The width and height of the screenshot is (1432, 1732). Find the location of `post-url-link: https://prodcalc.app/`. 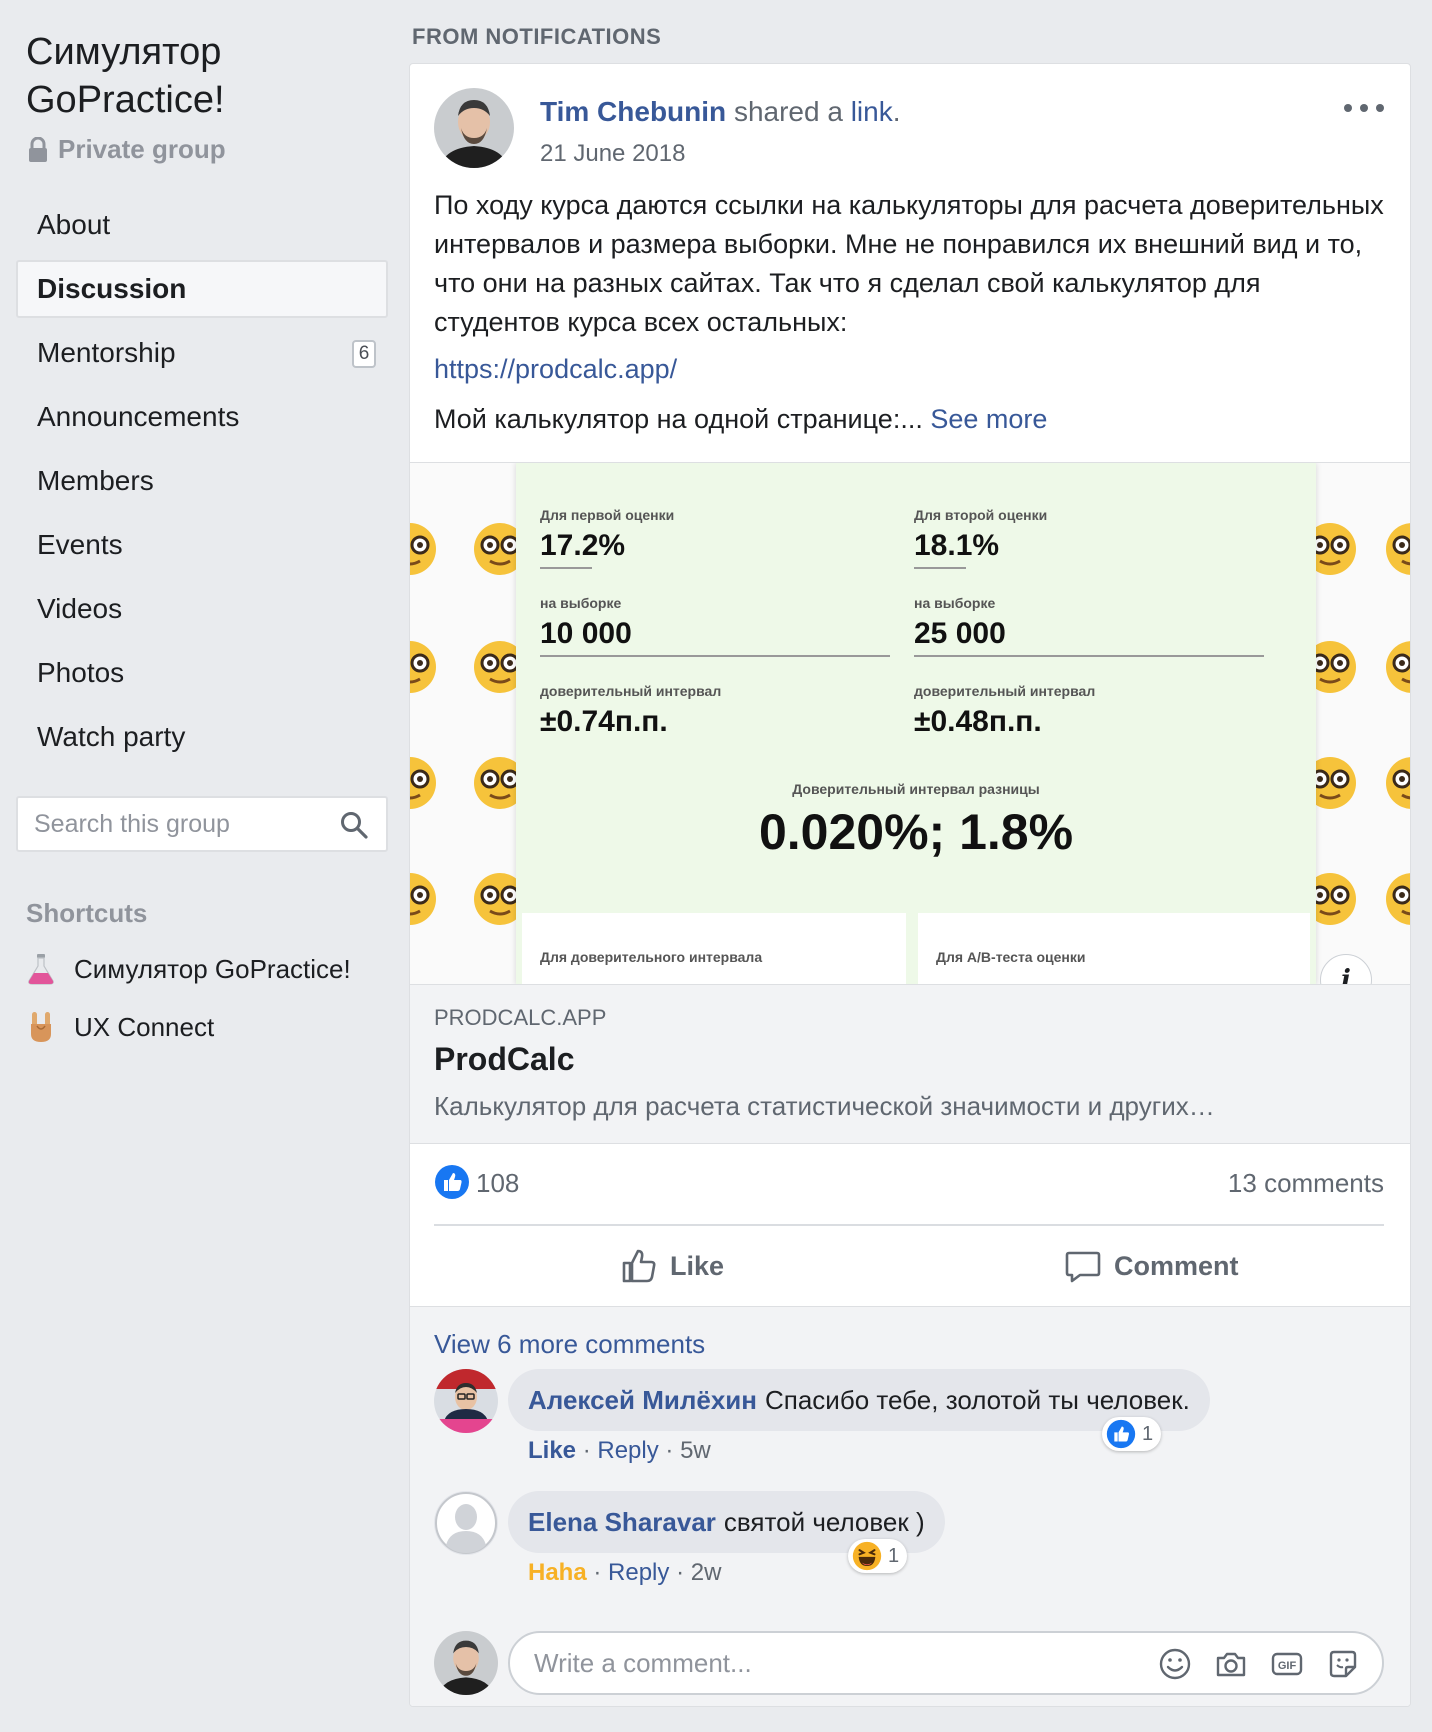

post-url-link: https://prodcalc.app/ is located at coordinates (555, 369).